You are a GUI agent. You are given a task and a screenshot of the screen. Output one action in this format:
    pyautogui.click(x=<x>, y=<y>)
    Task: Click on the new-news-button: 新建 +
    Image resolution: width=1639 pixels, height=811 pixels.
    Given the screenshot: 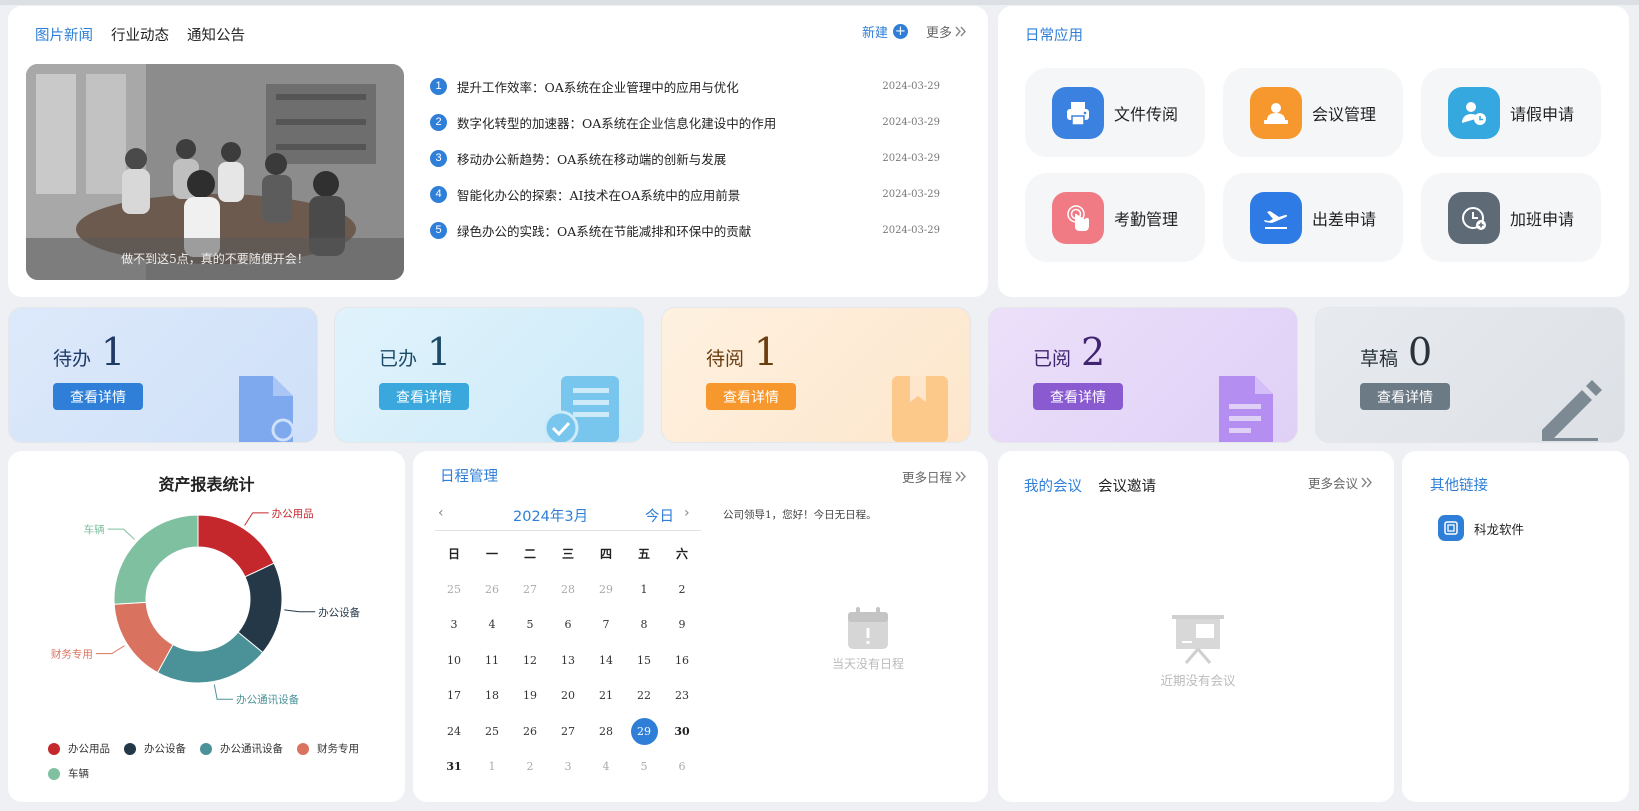 What is the action you would take?
    pyautogui.click(x=885, y=31)
    